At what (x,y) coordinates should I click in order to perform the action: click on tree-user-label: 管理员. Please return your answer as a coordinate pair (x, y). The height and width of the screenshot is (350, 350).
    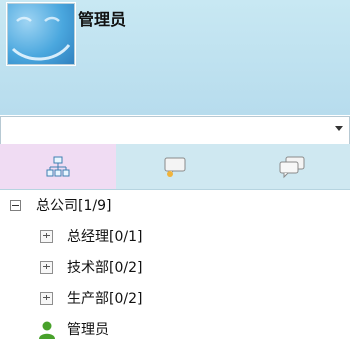
    Looking at the image, I should click on (88, 330).